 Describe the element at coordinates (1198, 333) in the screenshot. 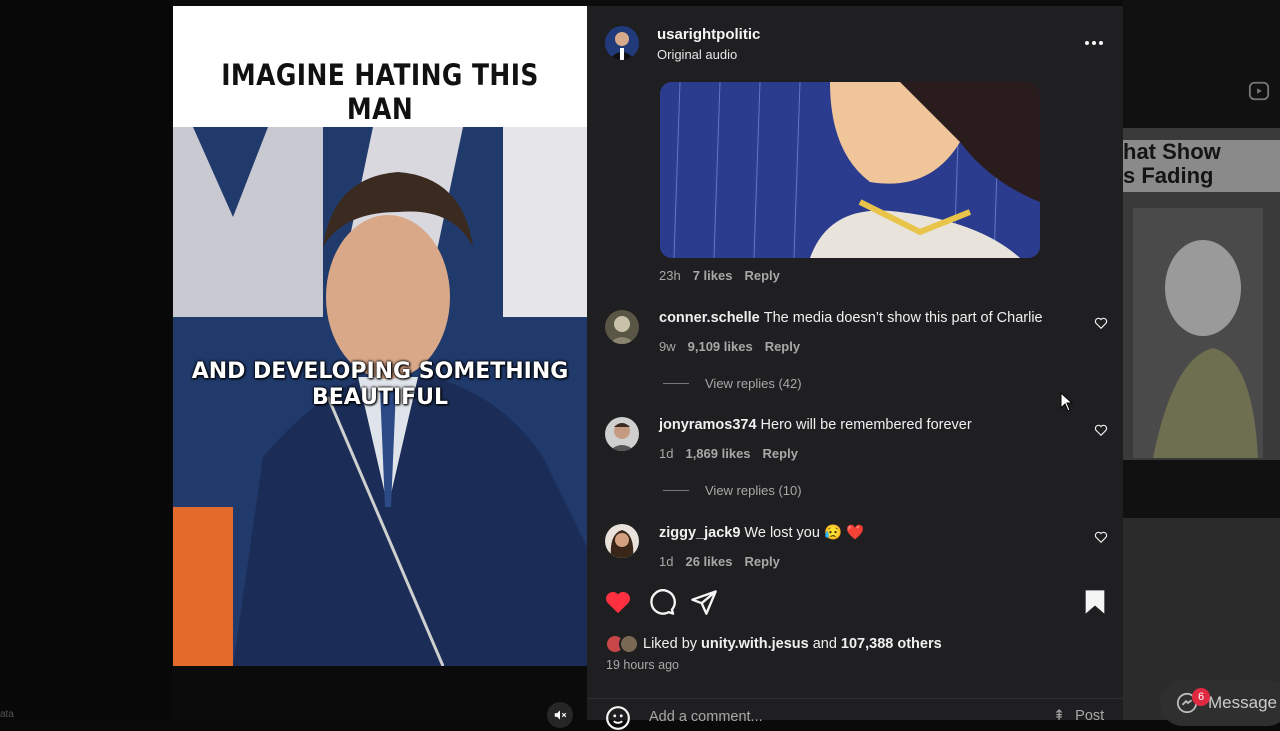

I see `background-person-image` at that location.